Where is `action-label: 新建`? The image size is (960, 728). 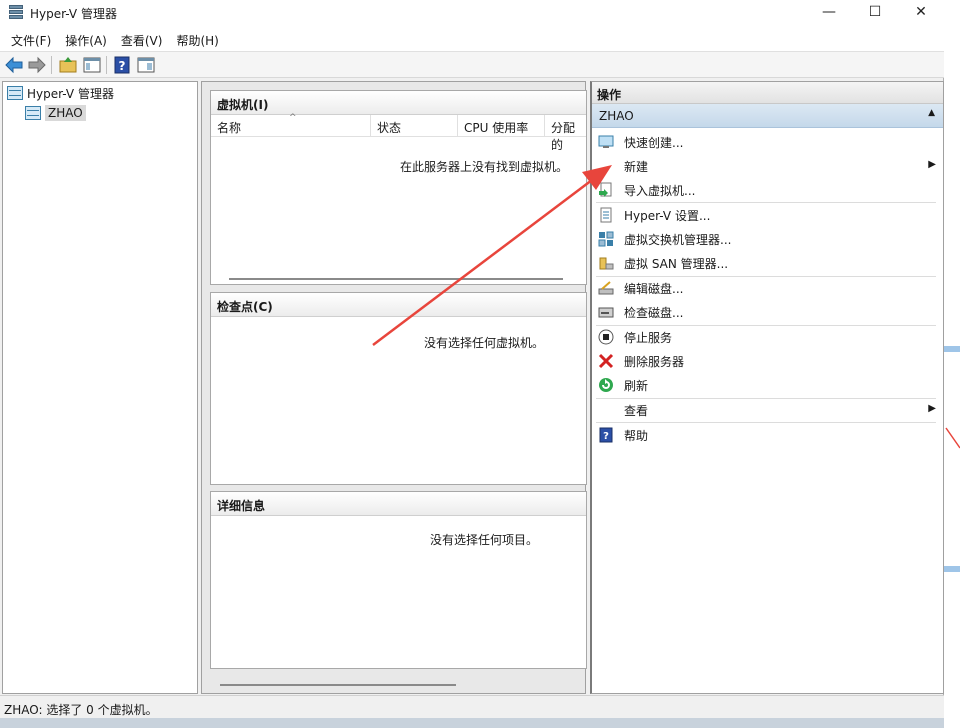 action-label: 新建 is located at coordinates (636, 166).